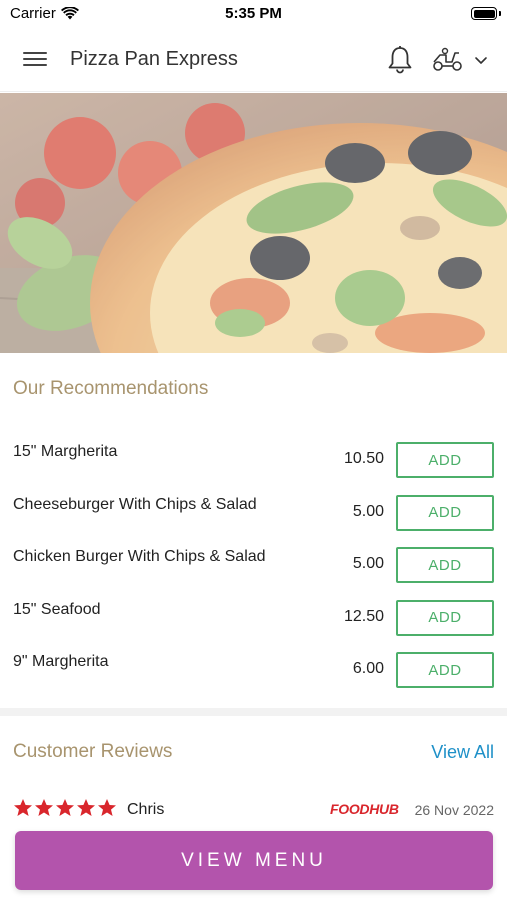  What do you see at coordinates (363, 458) in the screenshot?
I see `item-price: 10.50` at bounding box center [363, 458].